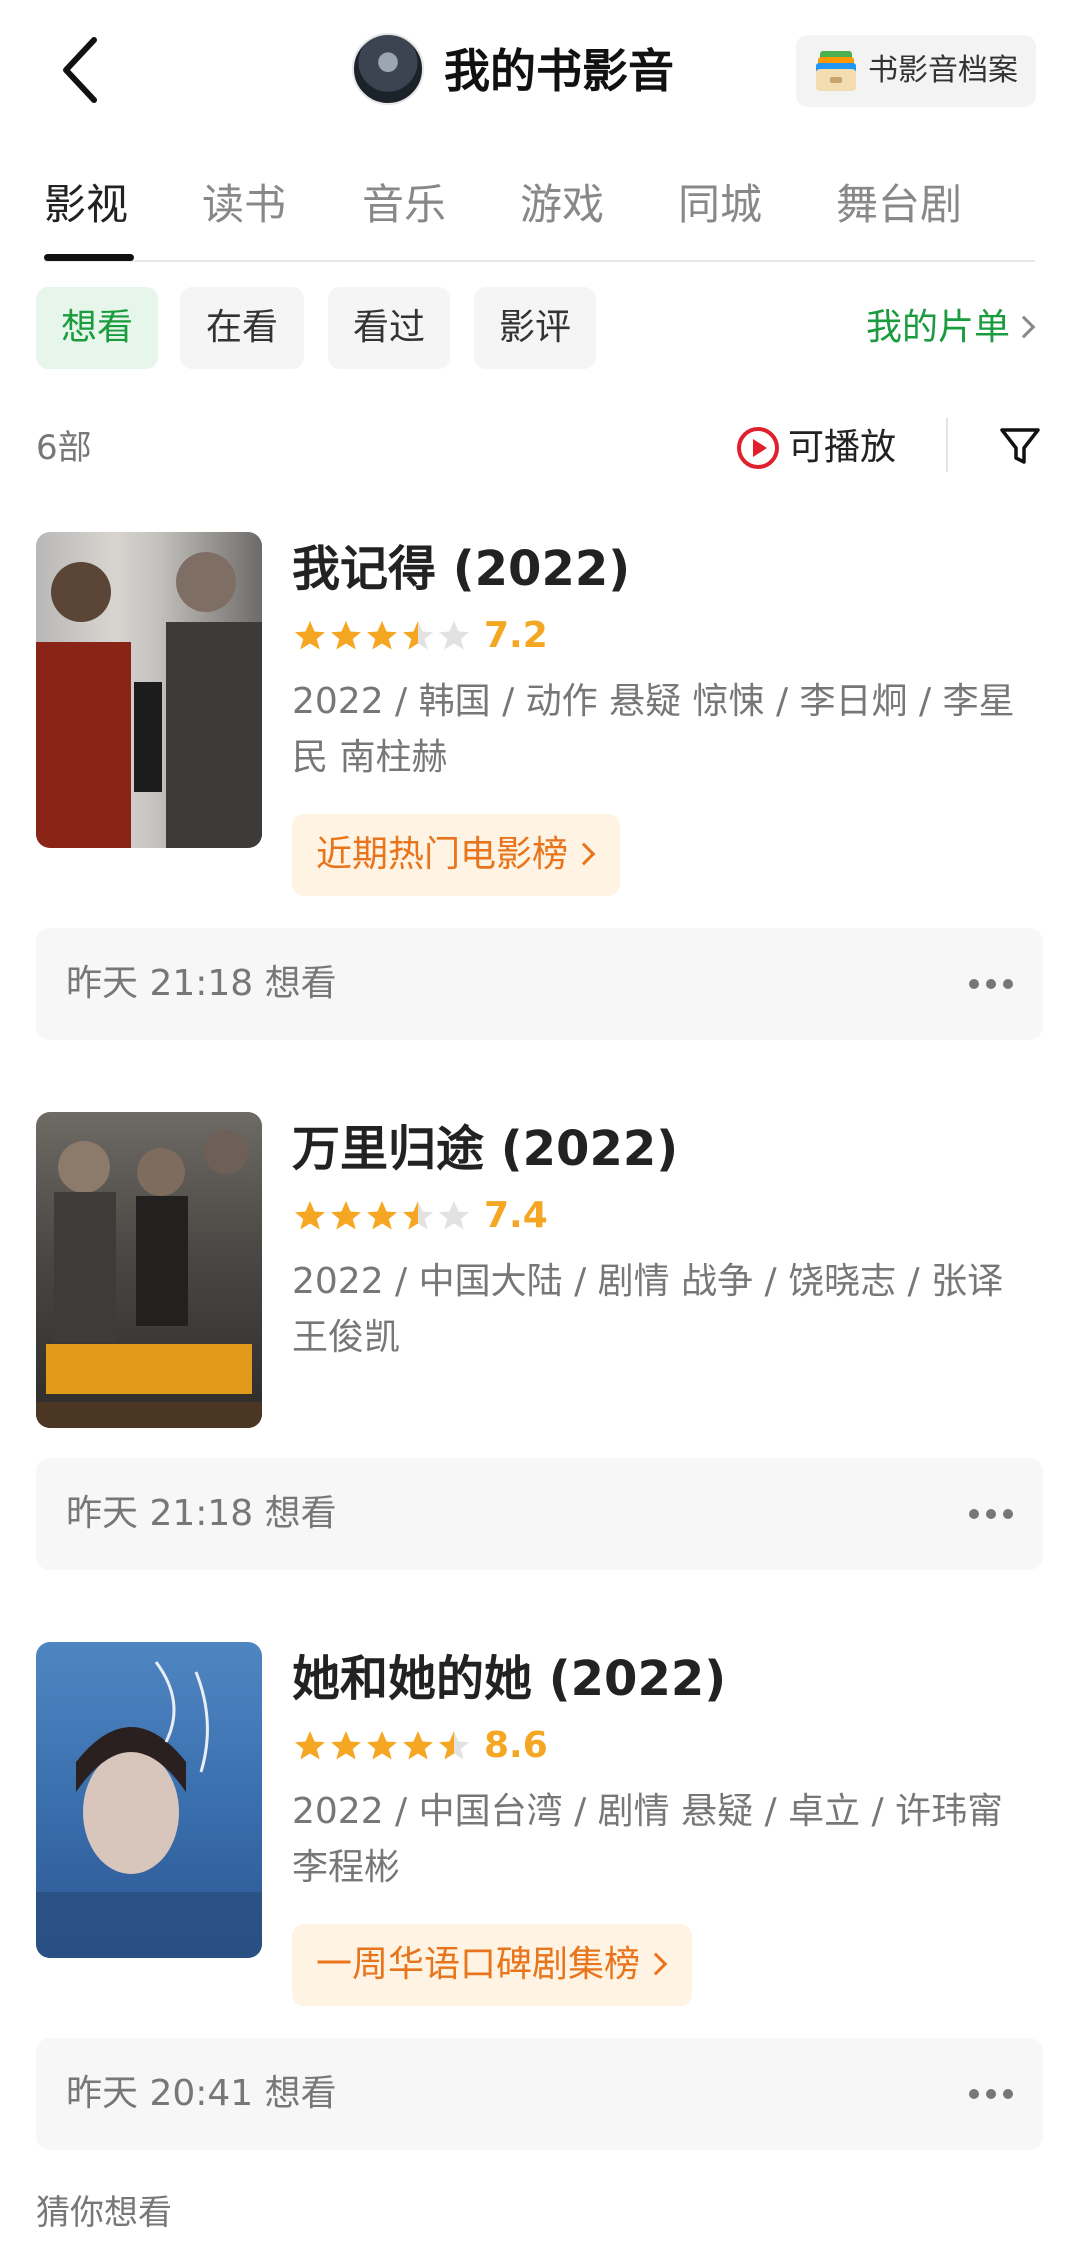  Describe the element at coordinates (461, 569) in the screenshot. I see `movie-title: 我记得 (2022)` at that location.